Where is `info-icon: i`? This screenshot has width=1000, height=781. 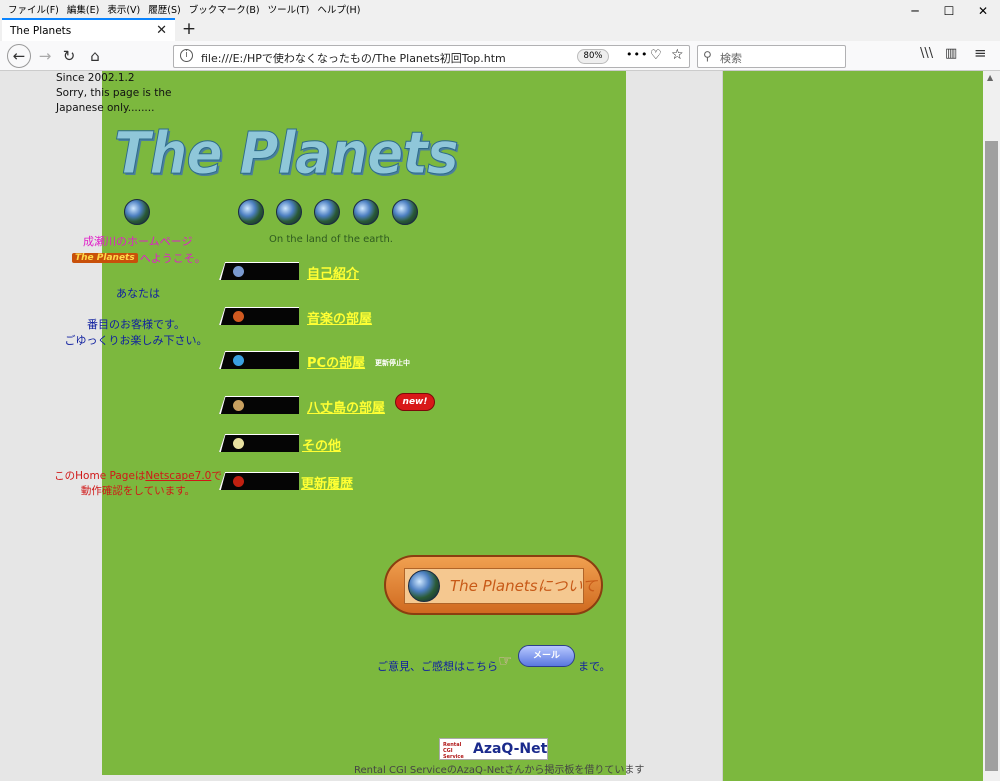 info-icon: i is located at coordinates (186, 55).